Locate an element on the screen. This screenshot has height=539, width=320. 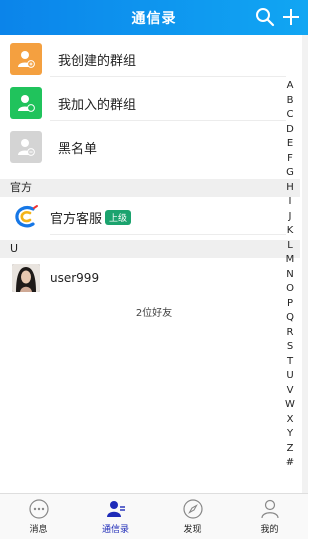
blacklist-icon is located at coordinates (26, 147).